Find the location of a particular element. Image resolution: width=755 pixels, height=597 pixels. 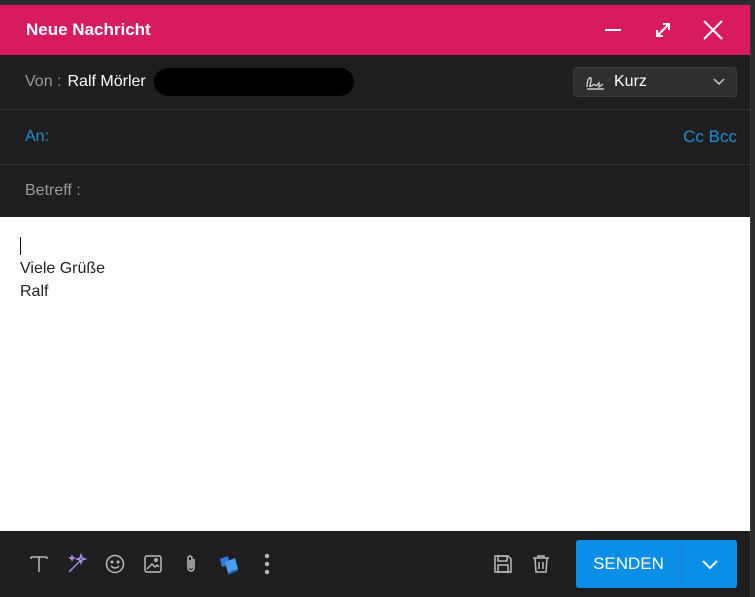

save-draft-button is located at coordinates (503, 564).